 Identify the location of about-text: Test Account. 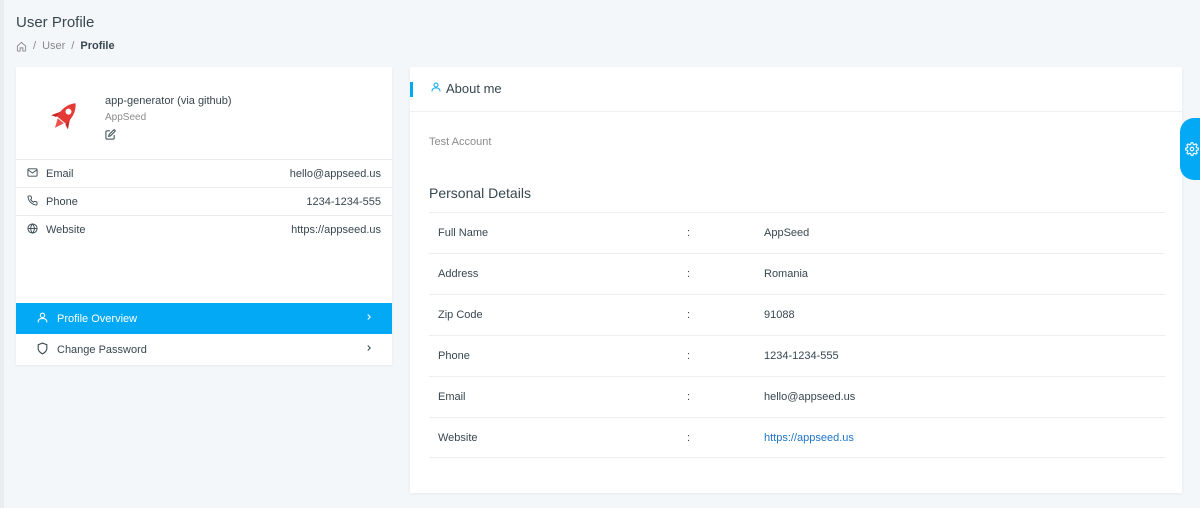
(460, 142).